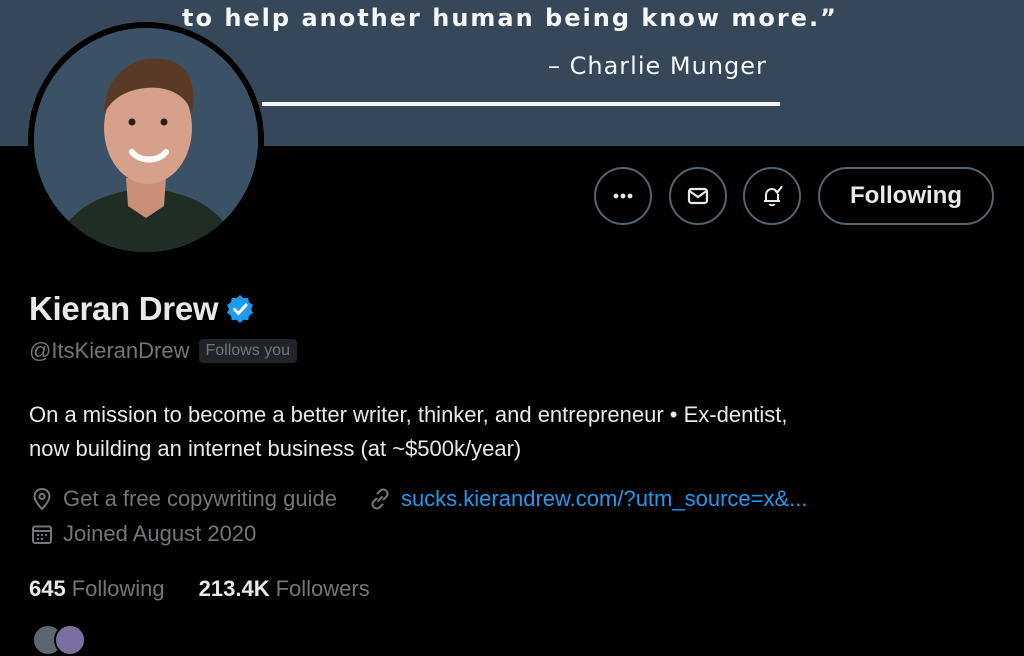  I want to click on profile-handle: @ItsKieranDrew, so click(109, 350).